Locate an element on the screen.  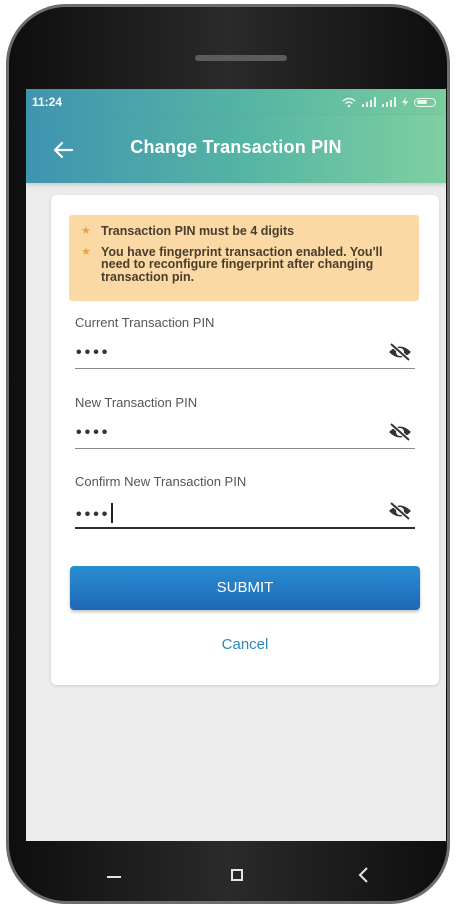
cancel-link: Cancel is located at coordinates (245, 644).